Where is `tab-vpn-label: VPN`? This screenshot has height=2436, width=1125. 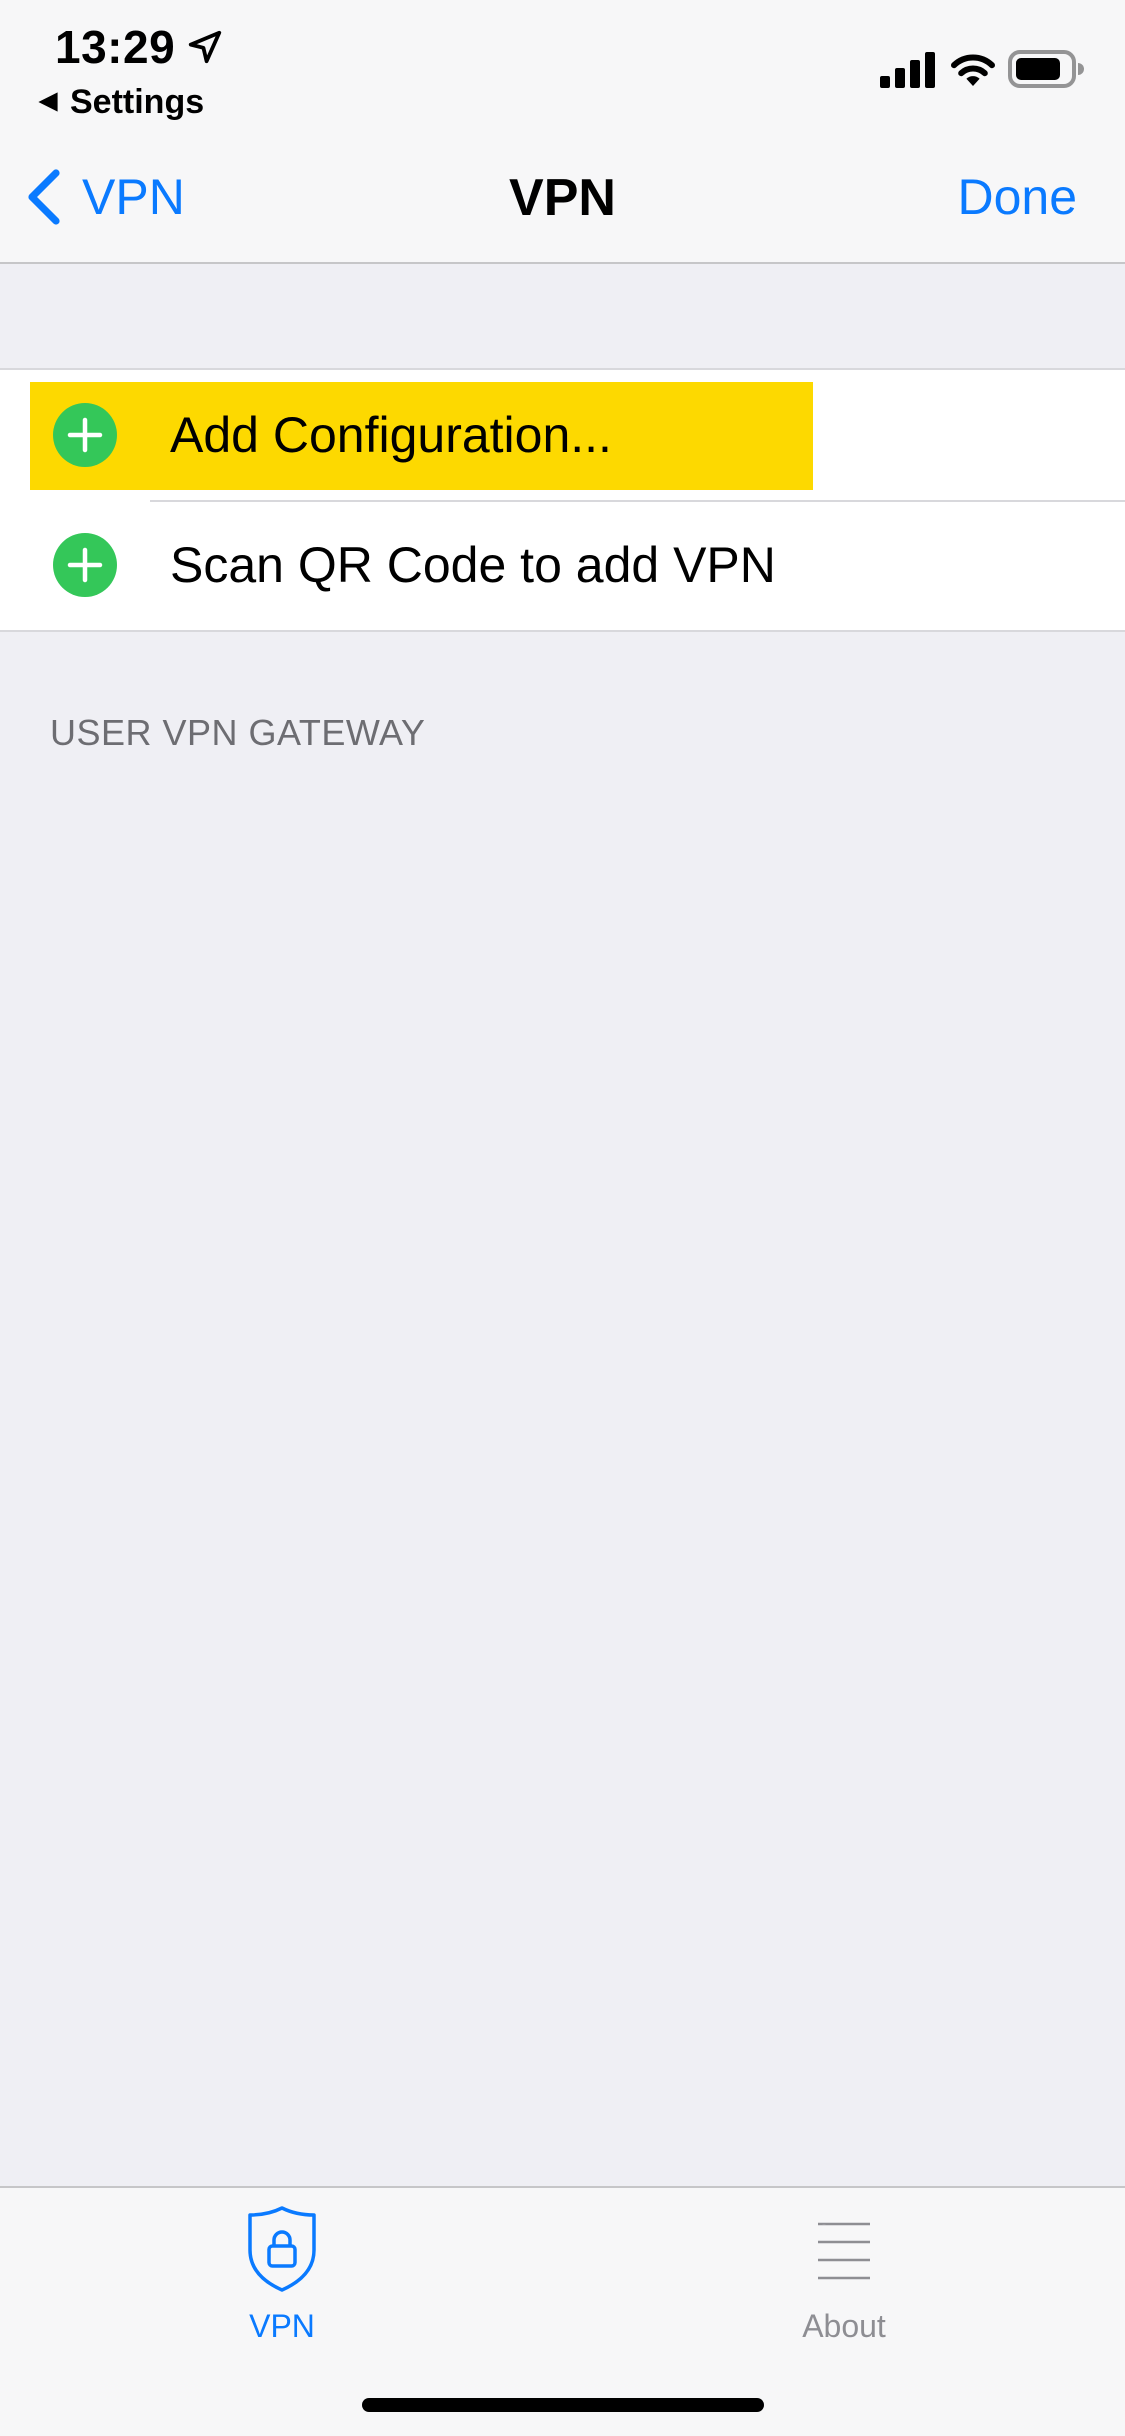
tab-vpn-label: VPN is located at coordinates (282, 2326).